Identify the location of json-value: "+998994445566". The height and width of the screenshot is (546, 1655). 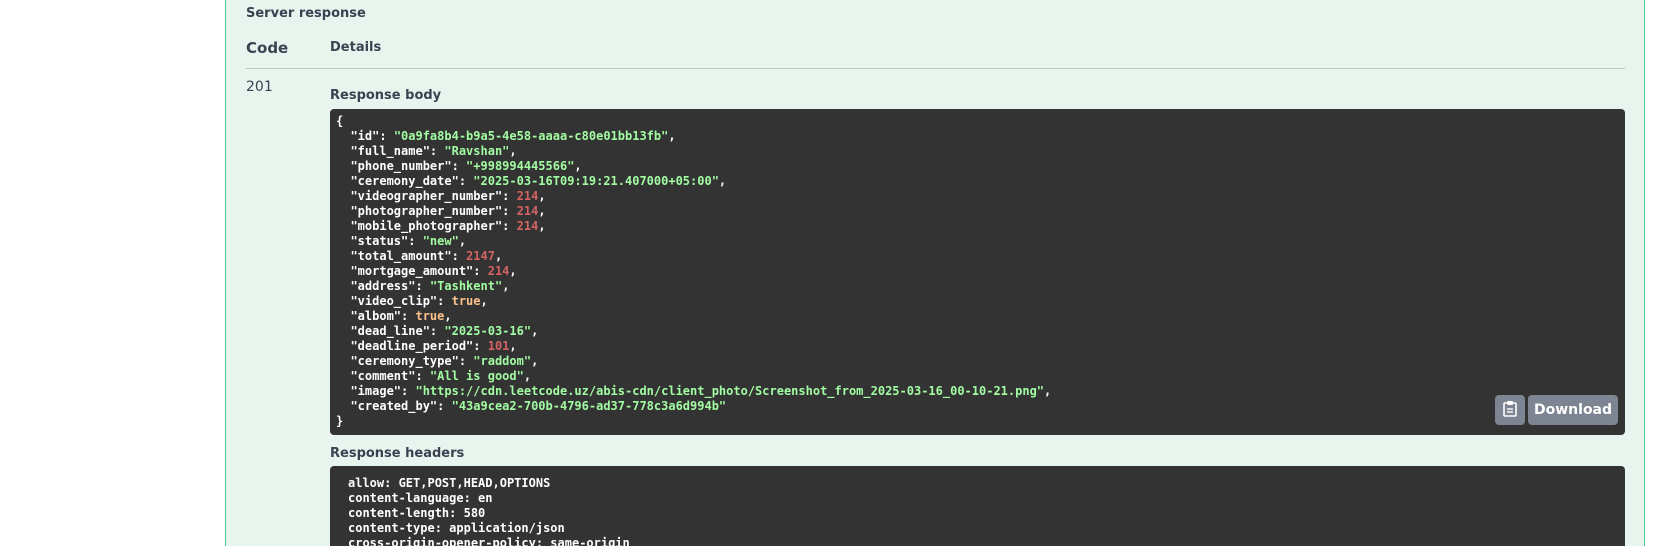
(520, 166).